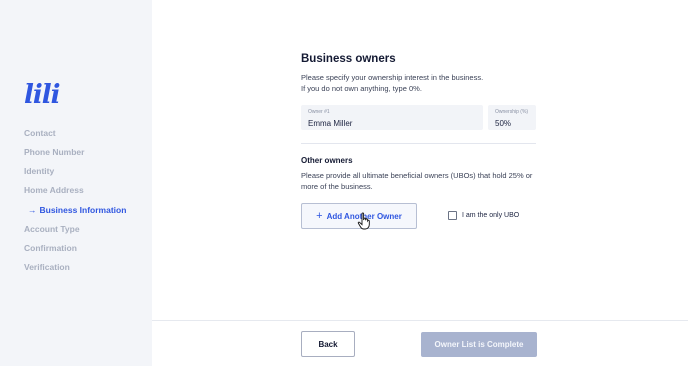 Image resolution: width=688 pixels, height=366 pixels. Describe the element at coordinates (479, 344) in the screenshot. I see `owner-list-complete-button: Owner List is Complete` at that location.